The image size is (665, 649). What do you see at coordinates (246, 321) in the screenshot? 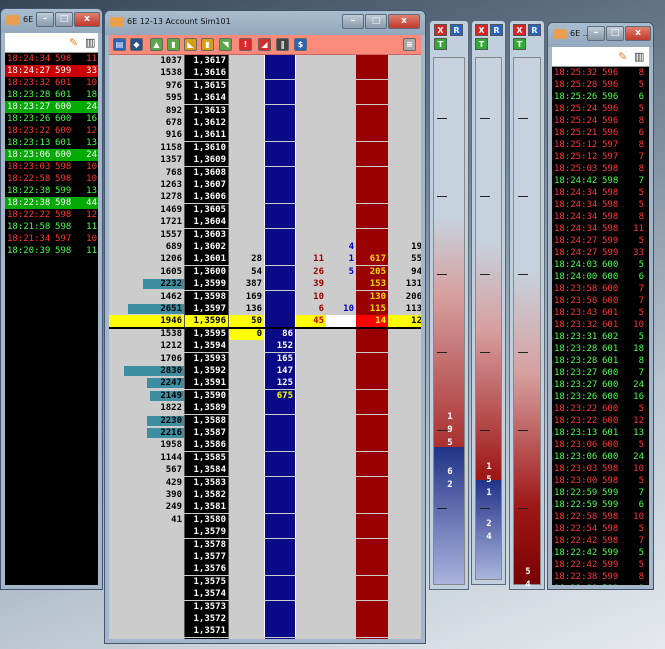
I see `bid-size-cell: 50` at bounding box center [246, 321].